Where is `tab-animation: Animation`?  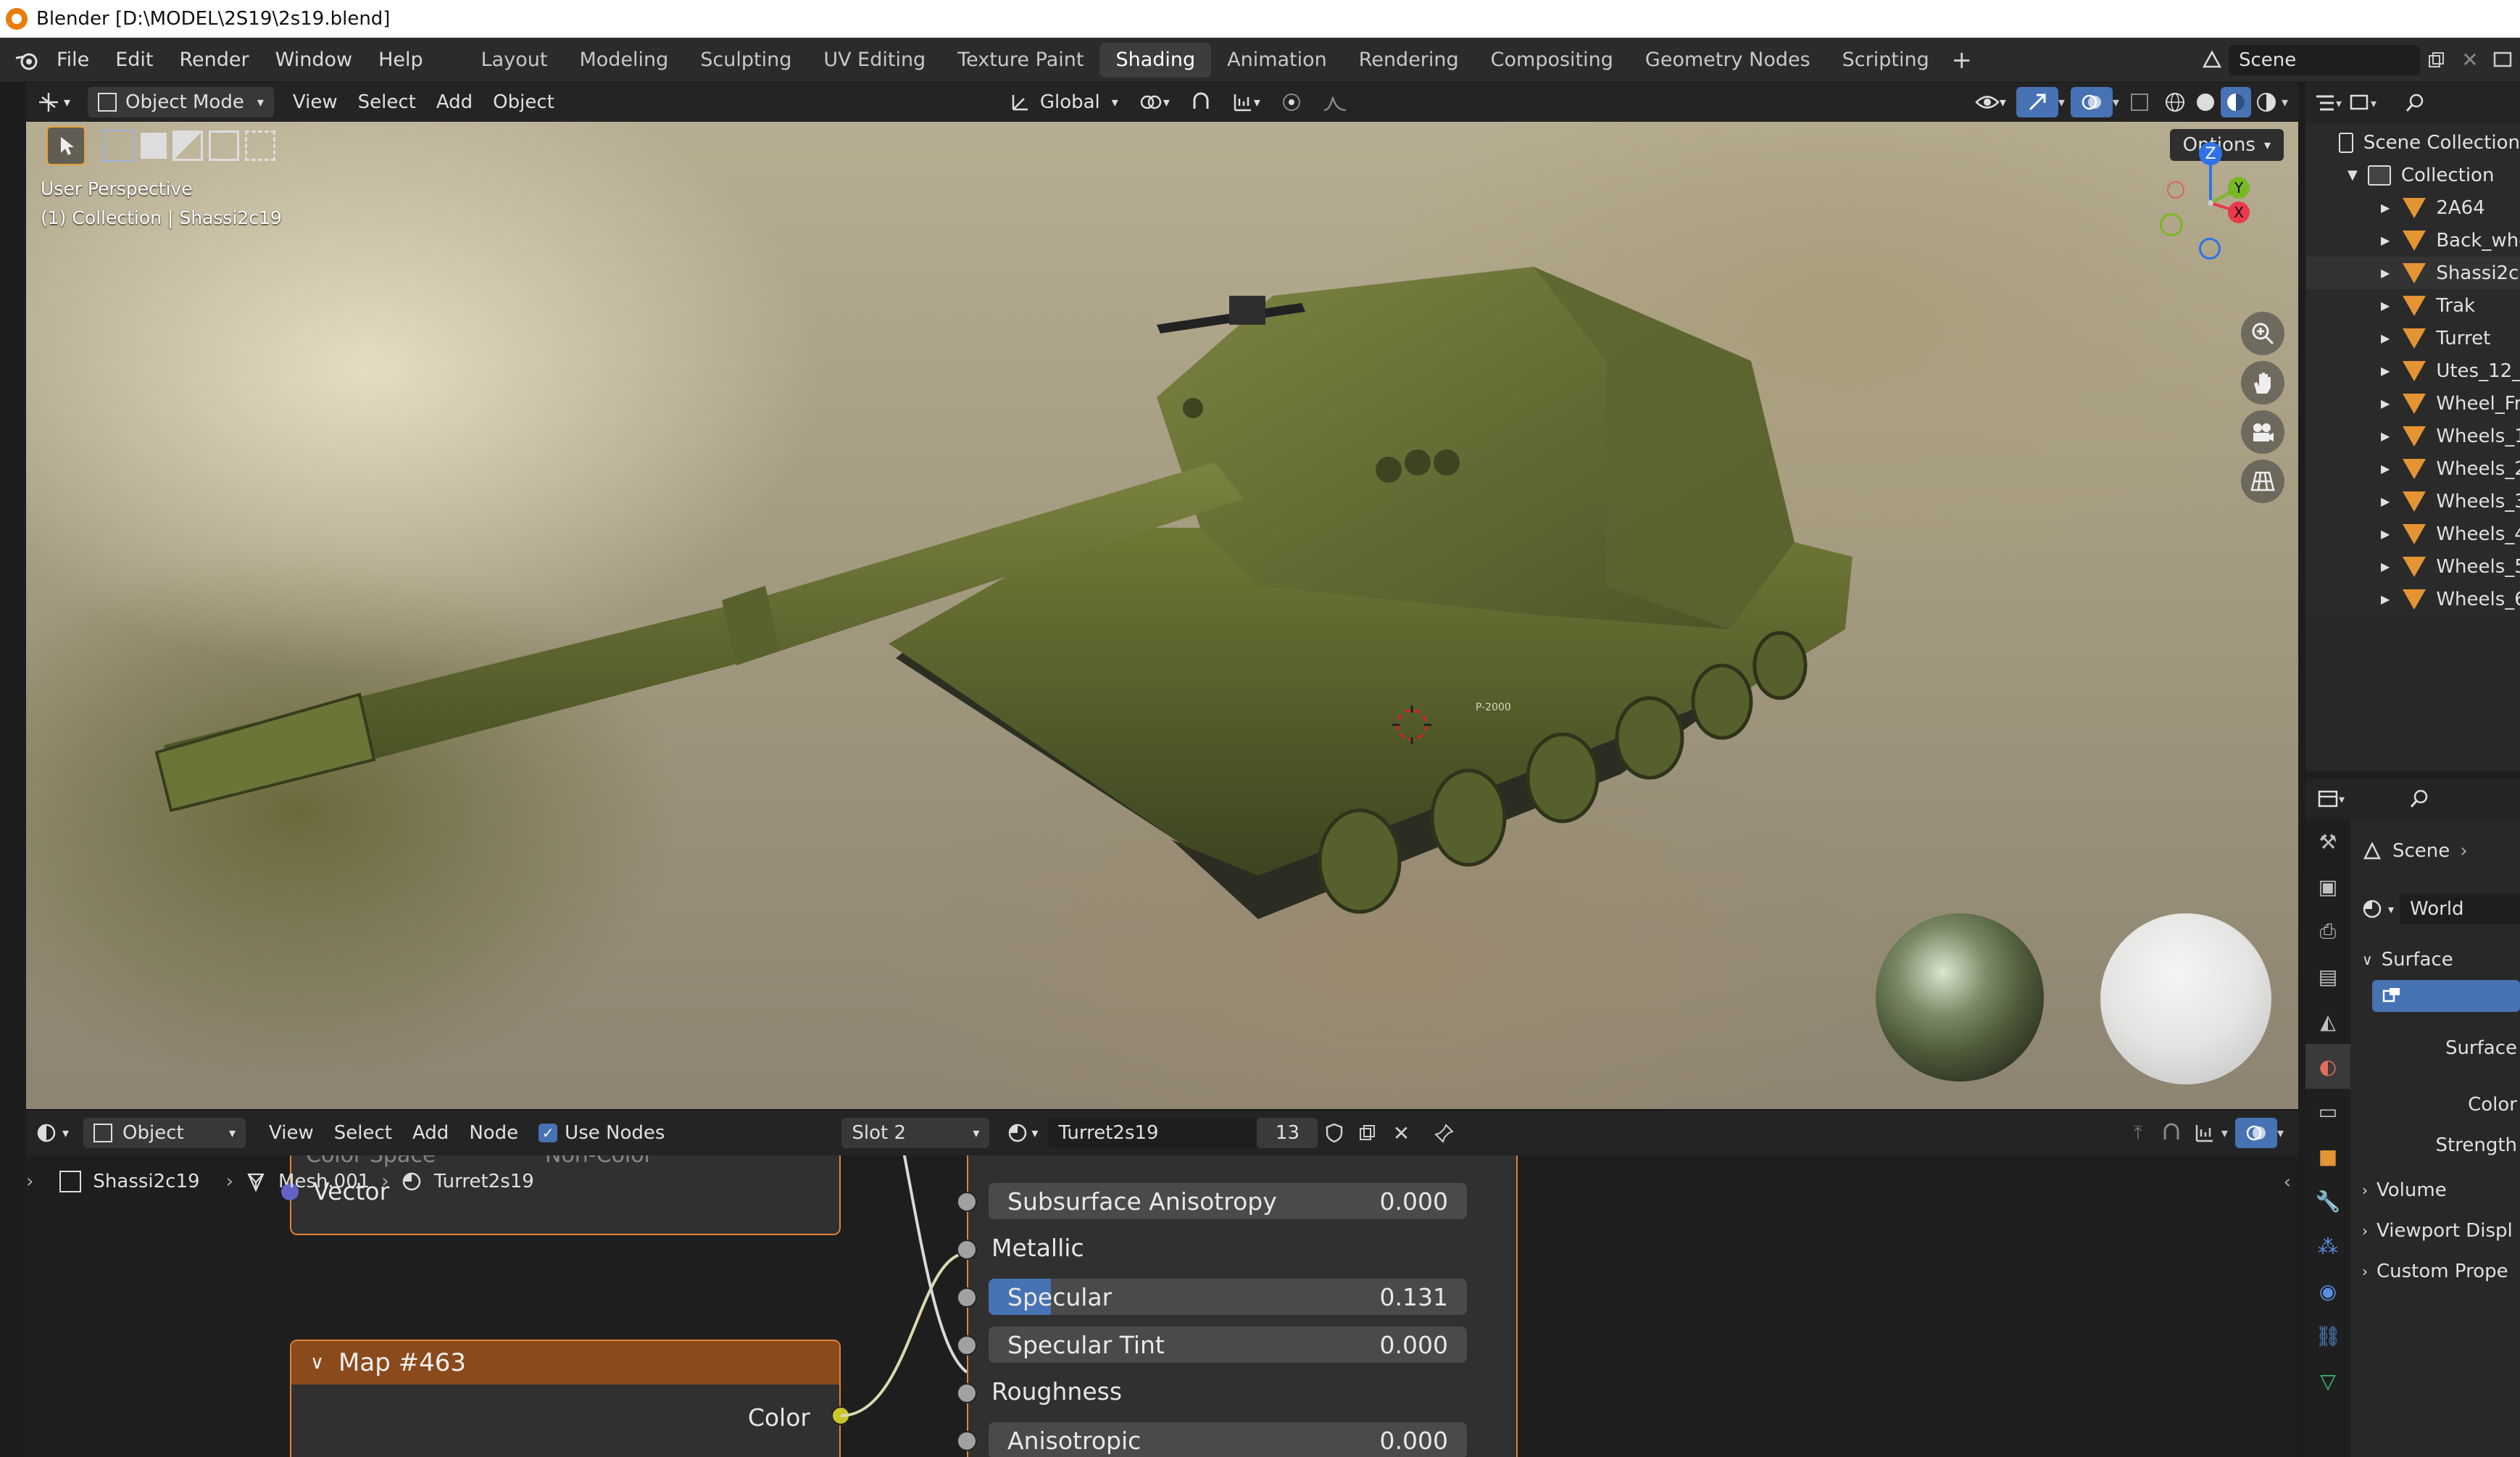
tab-animation: Animation is located at coordinates (1277, 60).